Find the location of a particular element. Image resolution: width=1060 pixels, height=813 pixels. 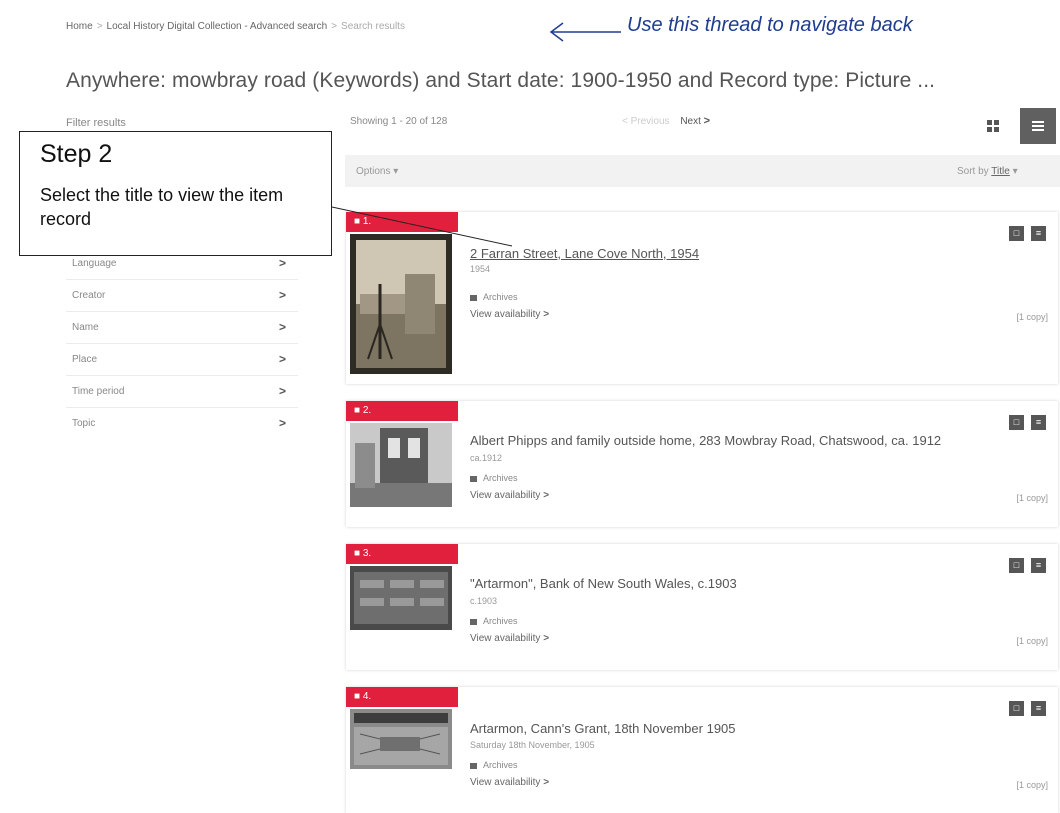

facet-label: Time period is located at coordinates (98, 391).